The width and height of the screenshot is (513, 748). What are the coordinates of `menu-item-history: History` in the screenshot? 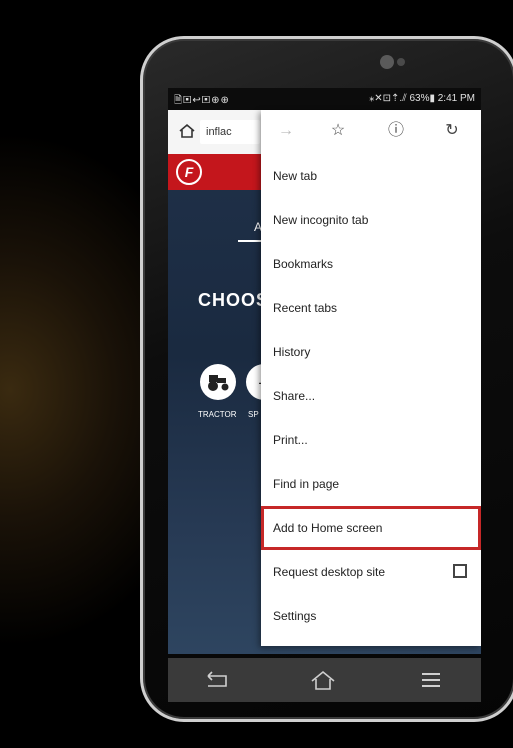 It's located at (371, 352).